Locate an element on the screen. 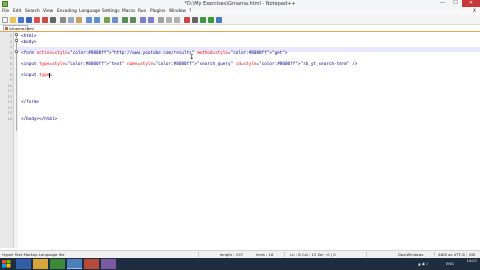  minimize-button: — is located at coordinates (442, 3).